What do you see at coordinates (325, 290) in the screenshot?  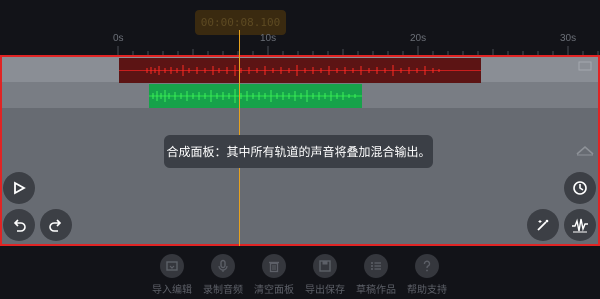 I see `export-save-label: 导出保存` at bounding box center [325, 290].